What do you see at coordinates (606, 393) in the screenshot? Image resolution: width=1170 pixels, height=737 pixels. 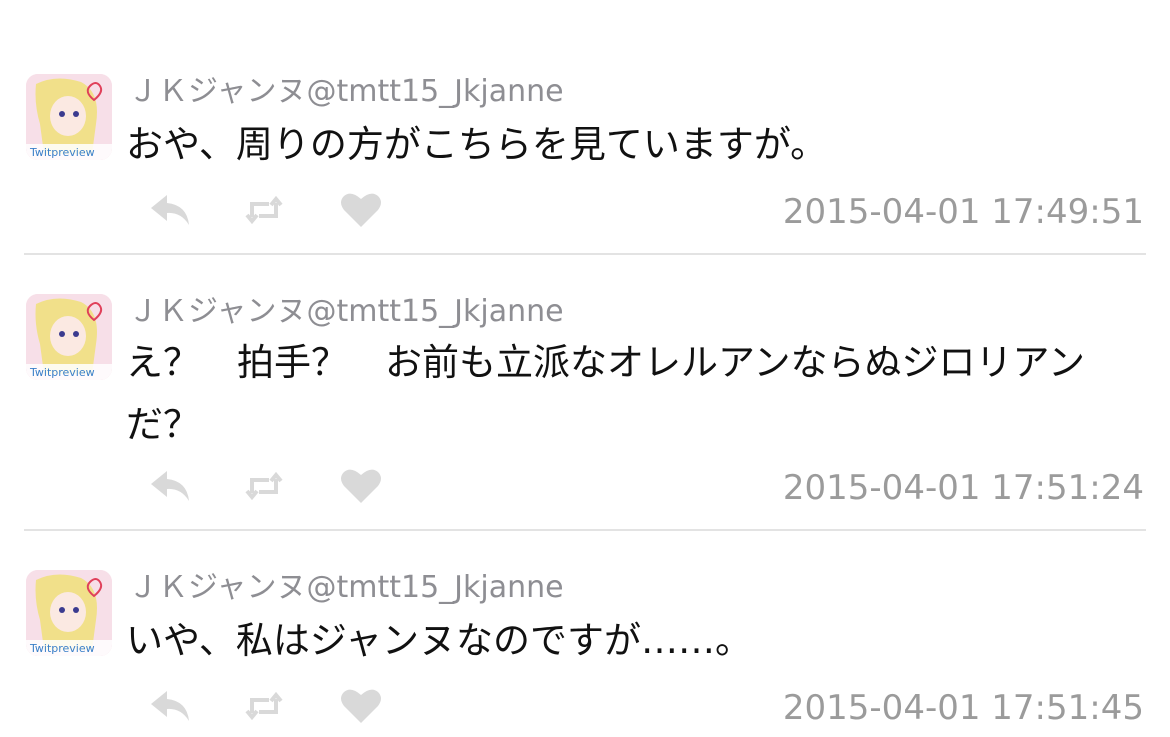 I see `tweet-text: え？ 拍手？ お前も立派なオレルアンならぬジロリアンだ？` at bounding box center [606, 393].